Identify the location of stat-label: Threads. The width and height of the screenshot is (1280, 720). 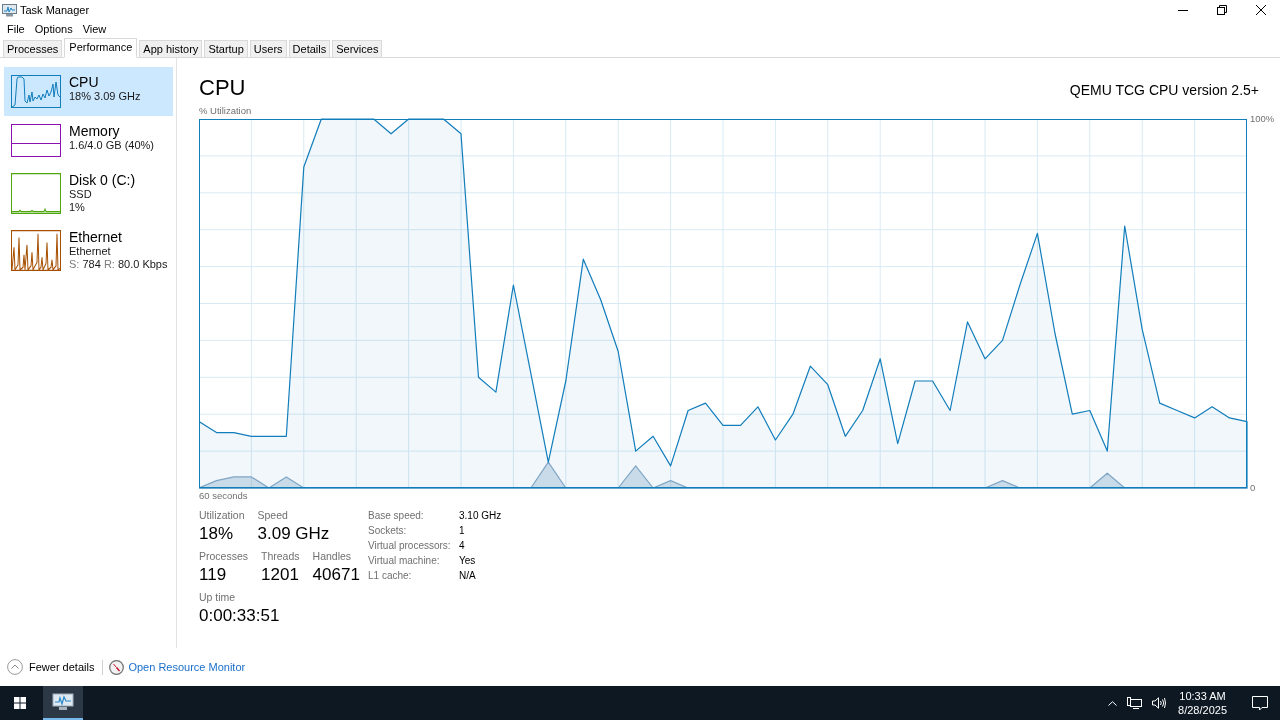
(280, 556).